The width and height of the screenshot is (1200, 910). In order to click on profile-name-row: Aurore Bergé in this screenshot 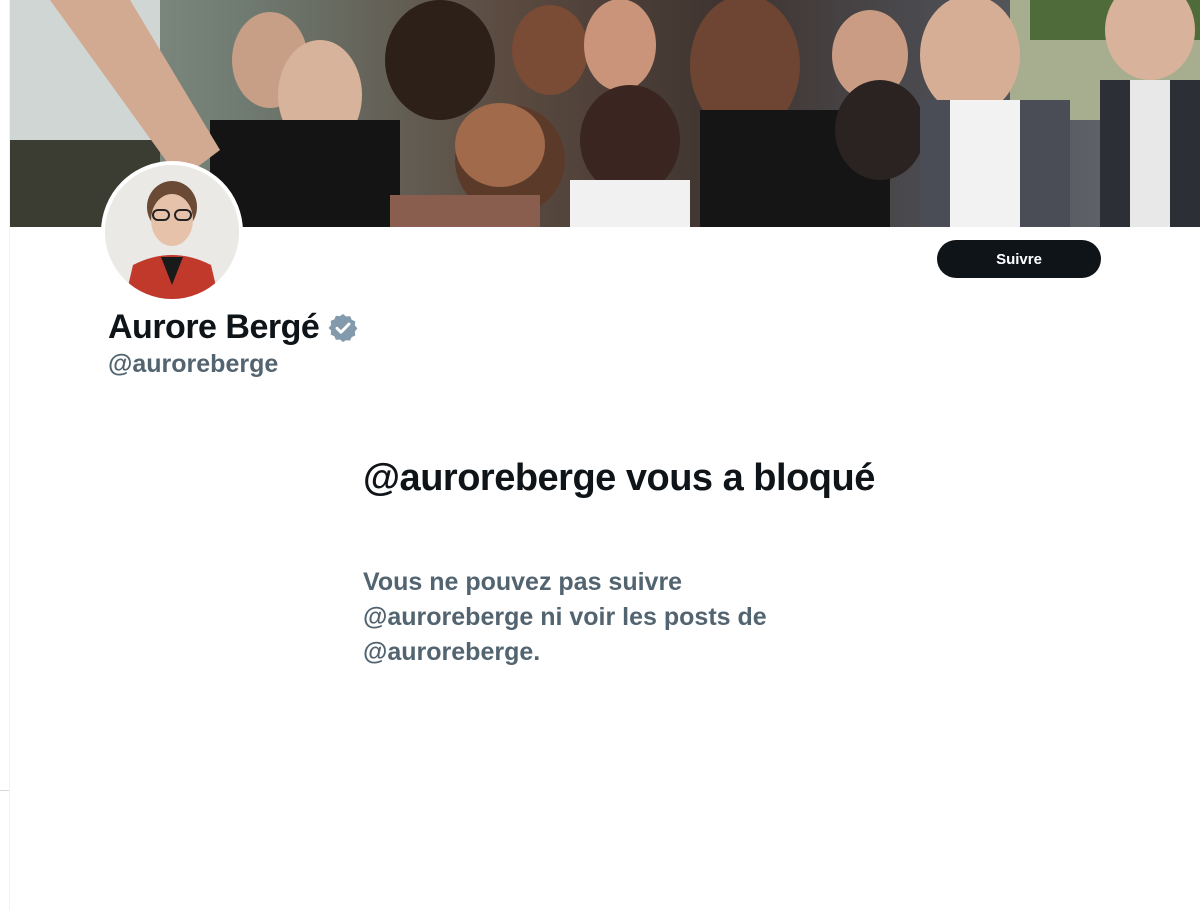, I will do `click(233, 327)`.